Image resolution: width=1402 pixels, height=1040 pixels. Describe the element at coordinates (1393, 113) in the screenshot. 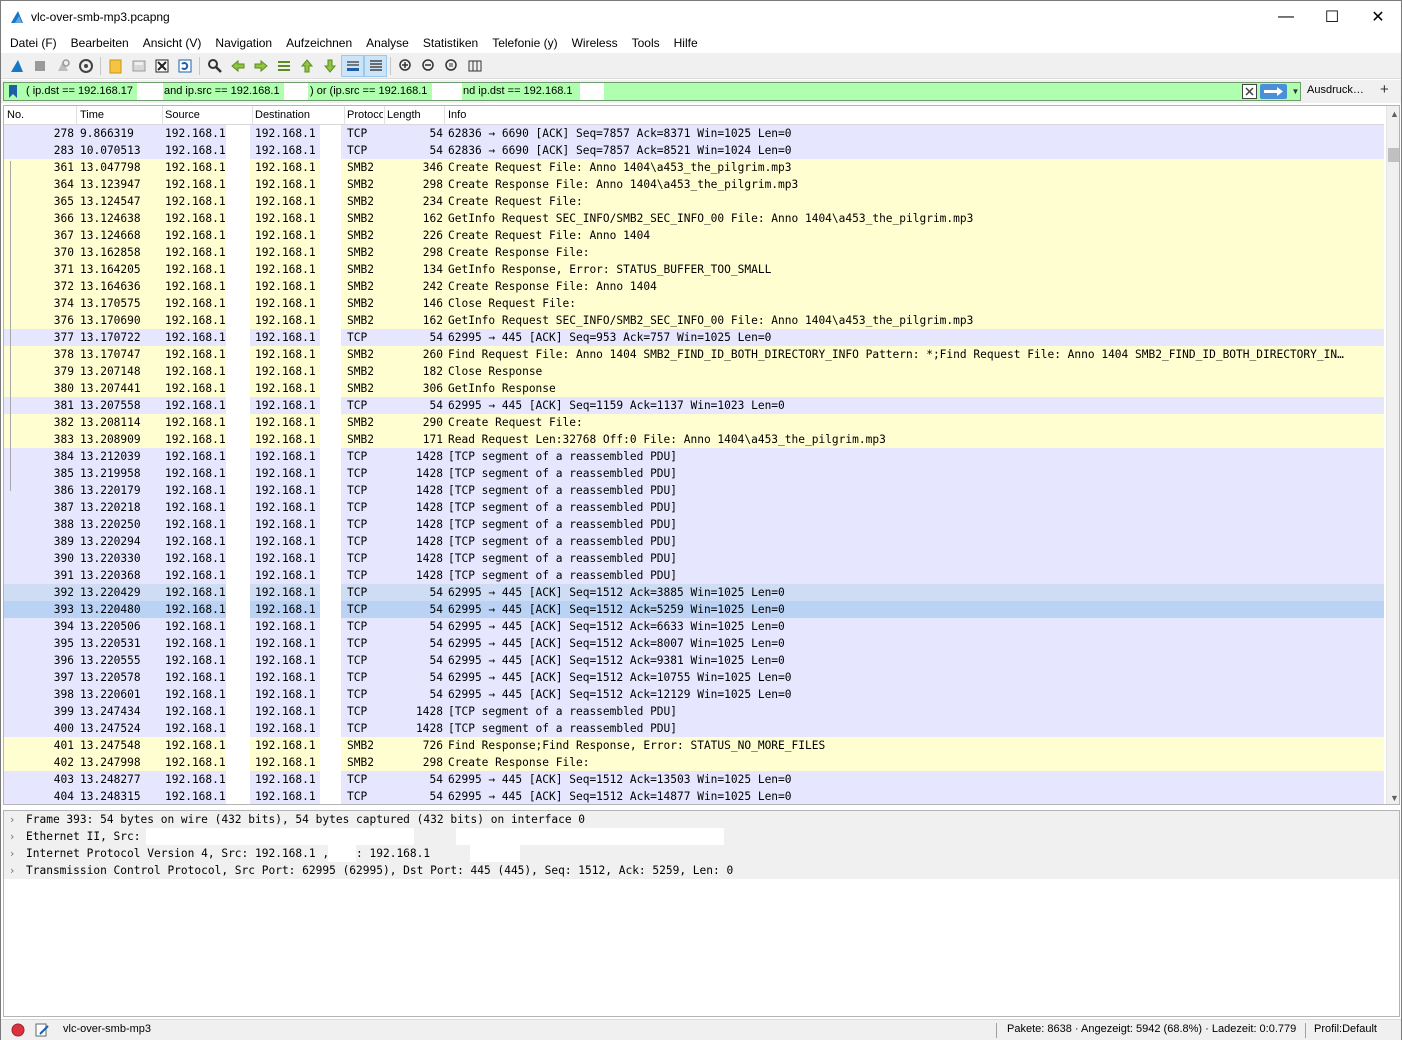

I see `scroll-up-icon: ▲` at that location.